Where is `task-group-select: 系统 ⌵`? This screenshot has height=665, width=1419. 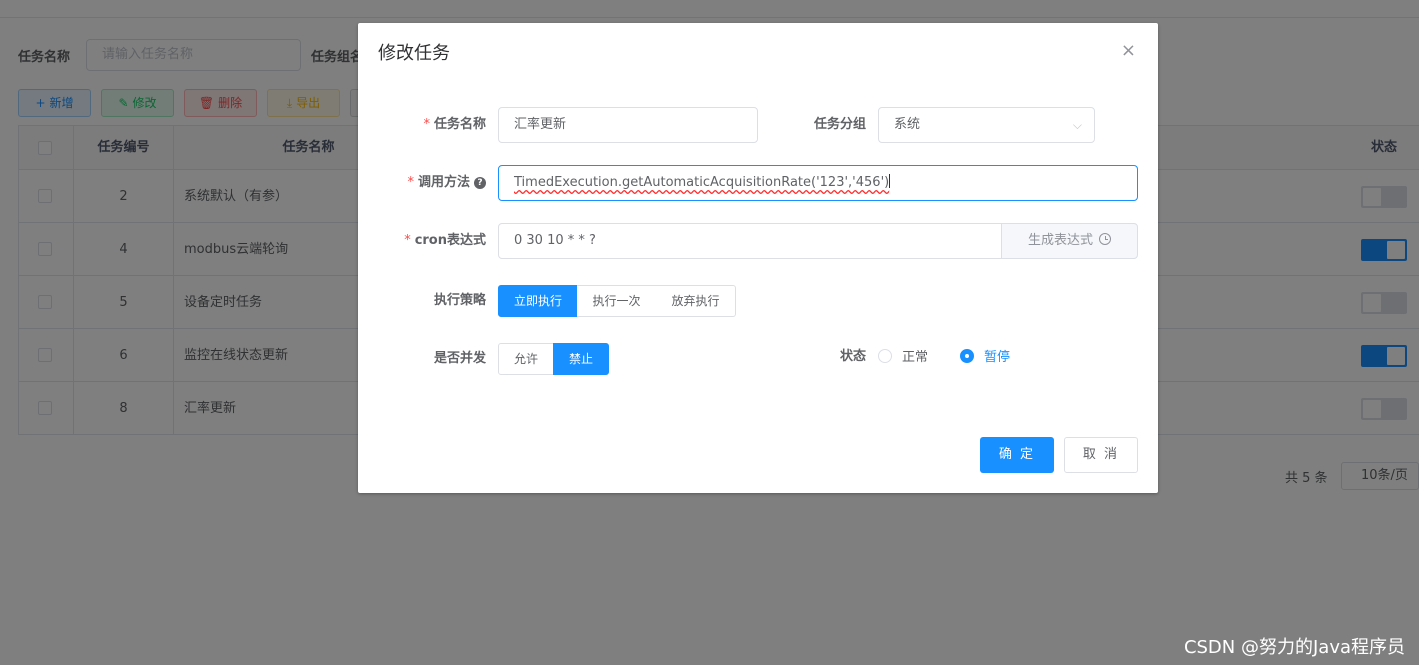 task-group-select: 系统 ⌵ is located at coordinates (986, 125).